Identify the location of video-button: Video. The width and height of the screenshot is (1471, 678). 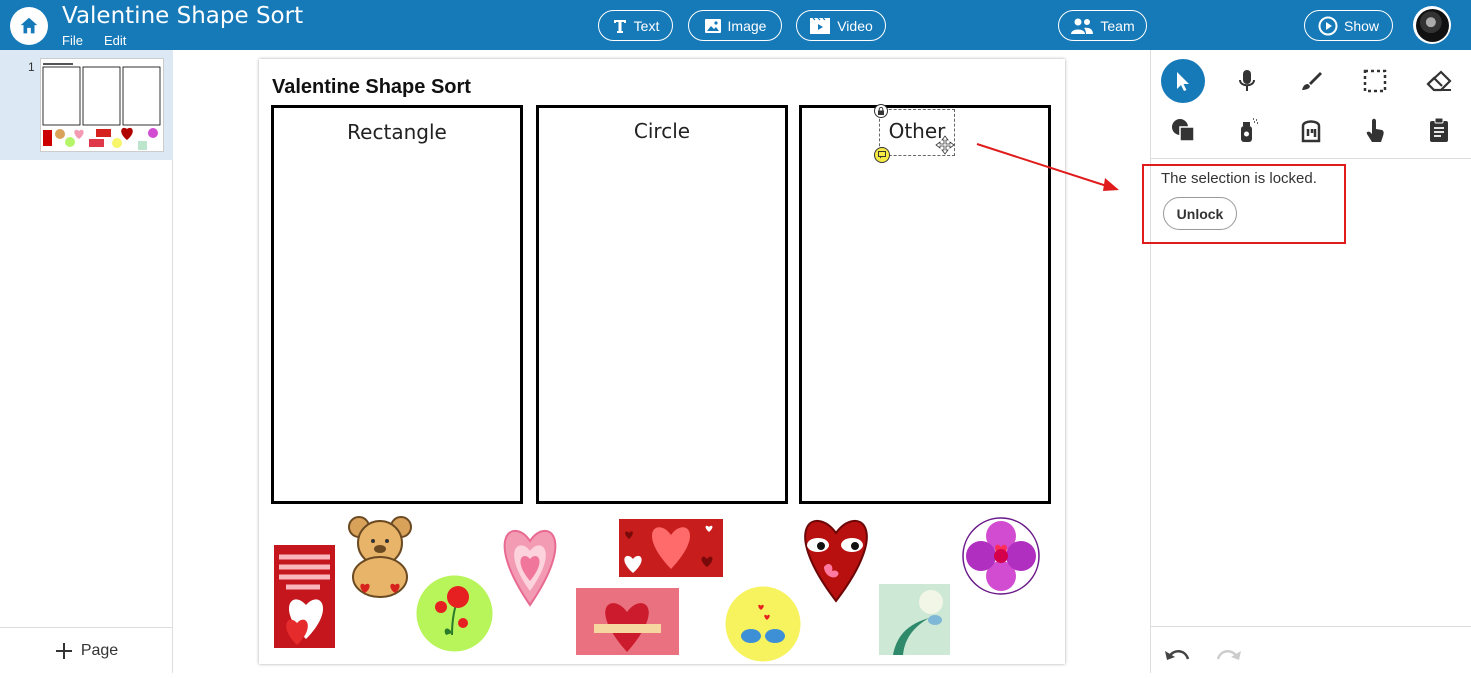
(841, 25).